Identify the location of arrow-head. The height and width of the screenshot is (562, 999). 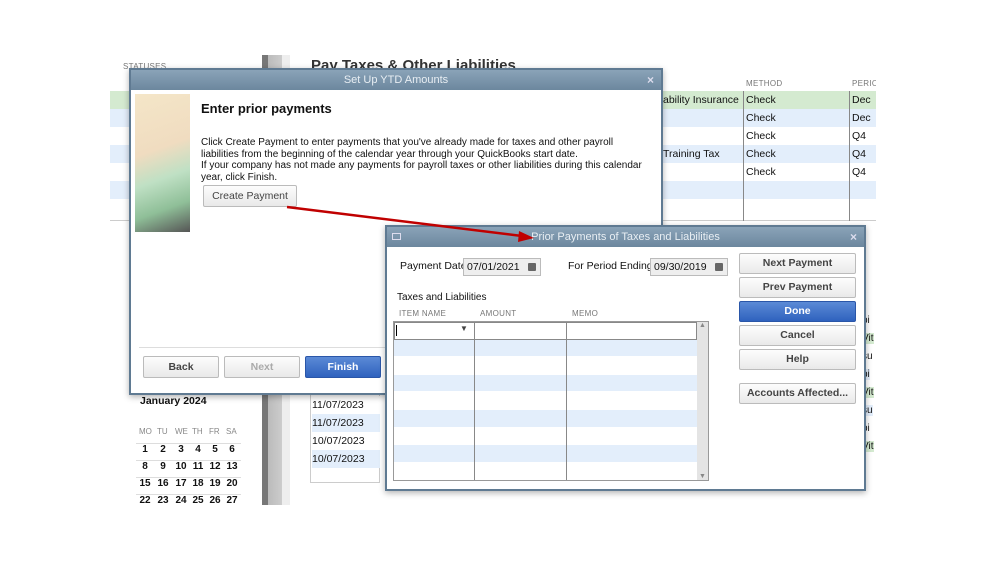
(526, 236).